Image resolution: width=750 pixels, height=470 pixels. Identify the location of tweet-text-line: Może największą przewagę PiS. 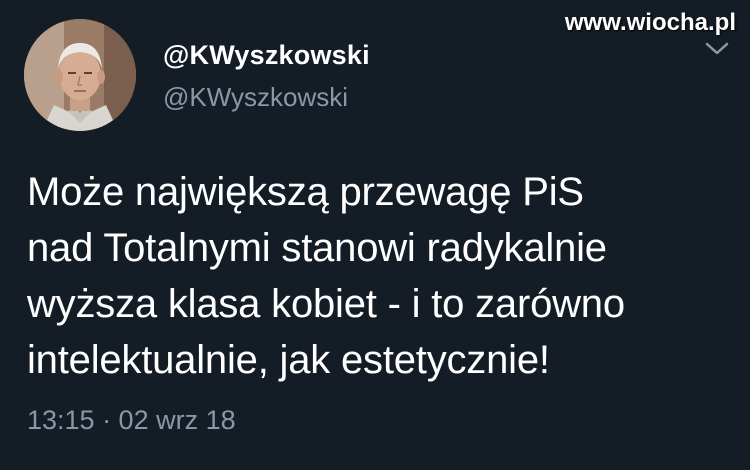
(305, 192).